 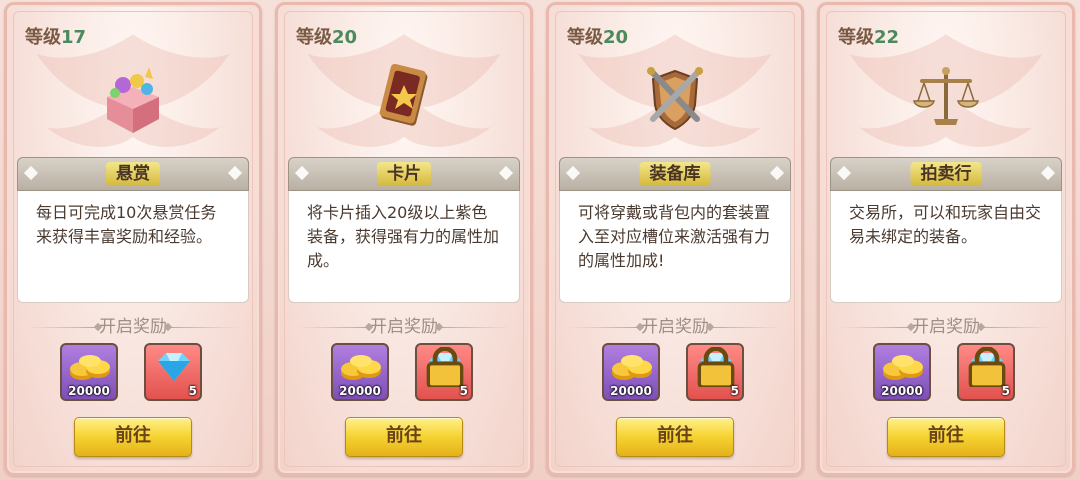 I want to click on card-title-bar: 悬赏, so click(x=133, y=174).